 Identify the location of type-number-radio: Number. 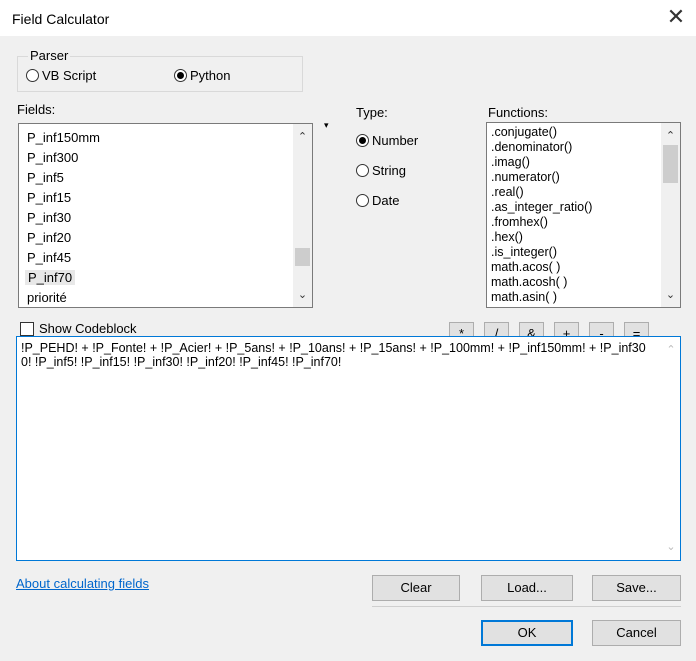
(387, 140).